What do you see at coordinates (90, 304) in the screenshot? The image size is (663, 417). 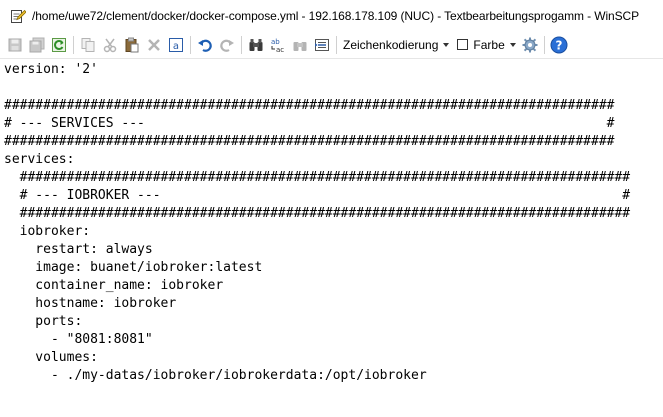 I see `editor-line: hostname: iobroker` at bounding box center [90, 304].